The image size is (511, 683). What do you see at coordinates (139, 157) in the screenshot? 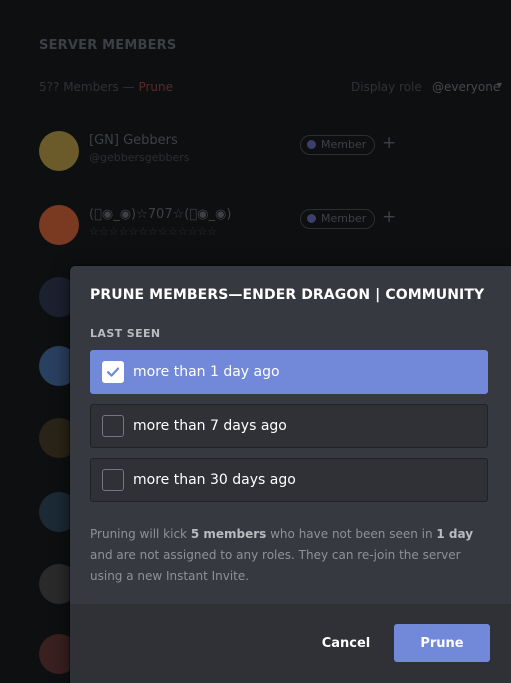
I see `member-tag: @gebbersgebbers` at bounding box center [139, 157].